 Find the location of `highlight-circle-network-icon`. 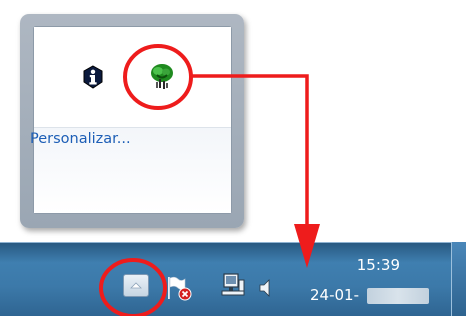

highlight-circle-network-icon is located at coordinates (158, 77).